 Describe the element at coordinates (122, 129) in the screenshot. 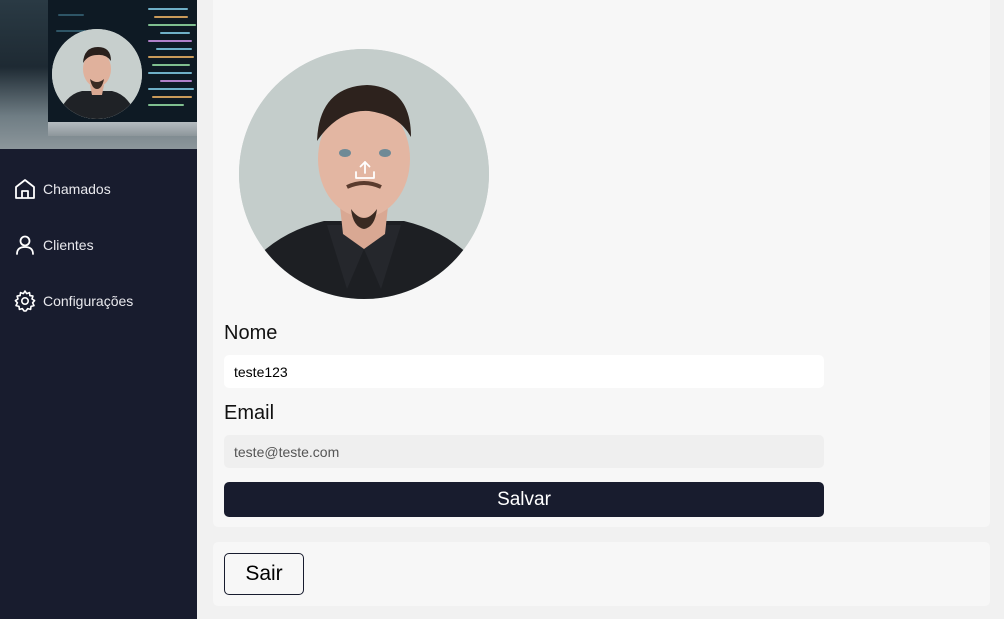

I see `laptop-base` at that location.